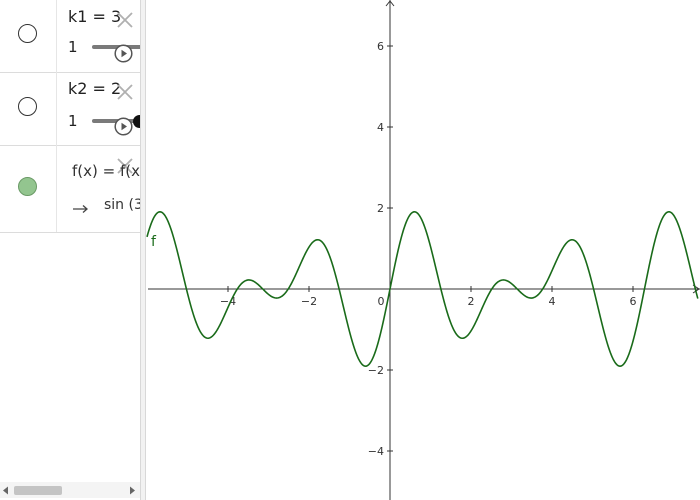  What do you see at coordinates (27, 106) in the screenshot?
I see `visibility-toggle-k2` at bounding box center [27, 106].